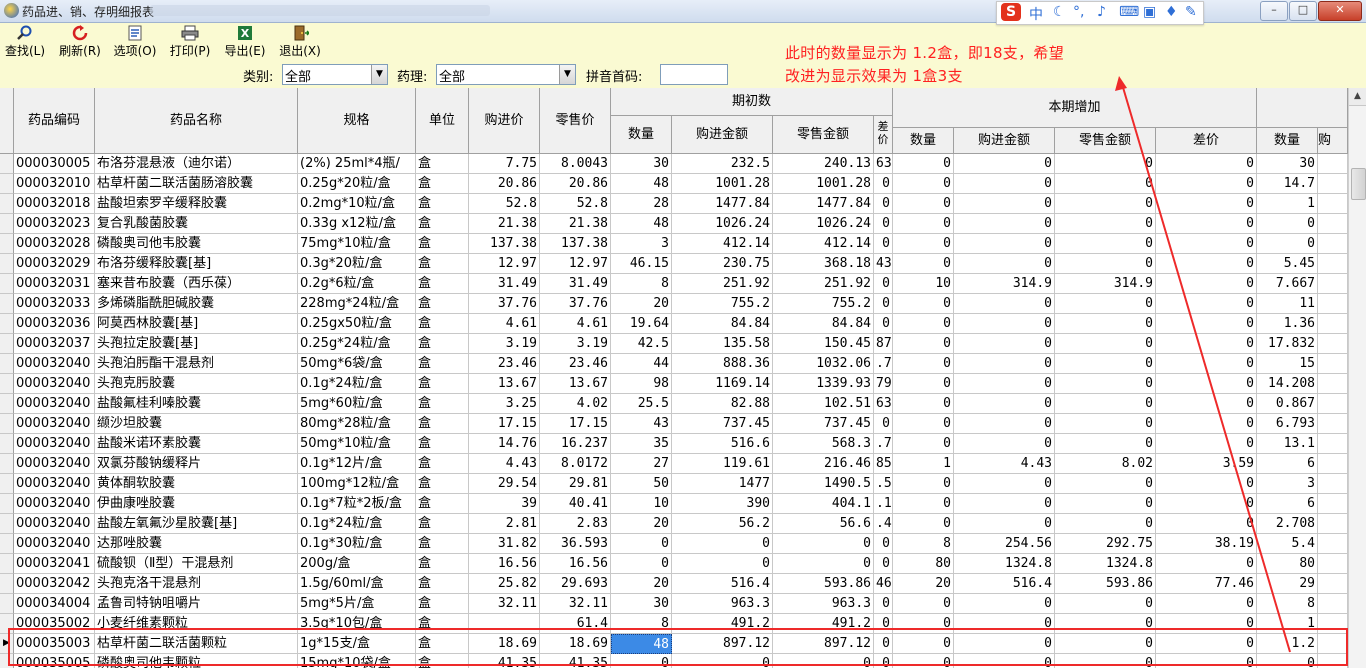 The height and width of the screenshot is (668, 1366). What do you see at coordinates (1357, 378) in the screenshot?
I see `vertical-scrollbar: ▲` at bounding box center [1357, 378].